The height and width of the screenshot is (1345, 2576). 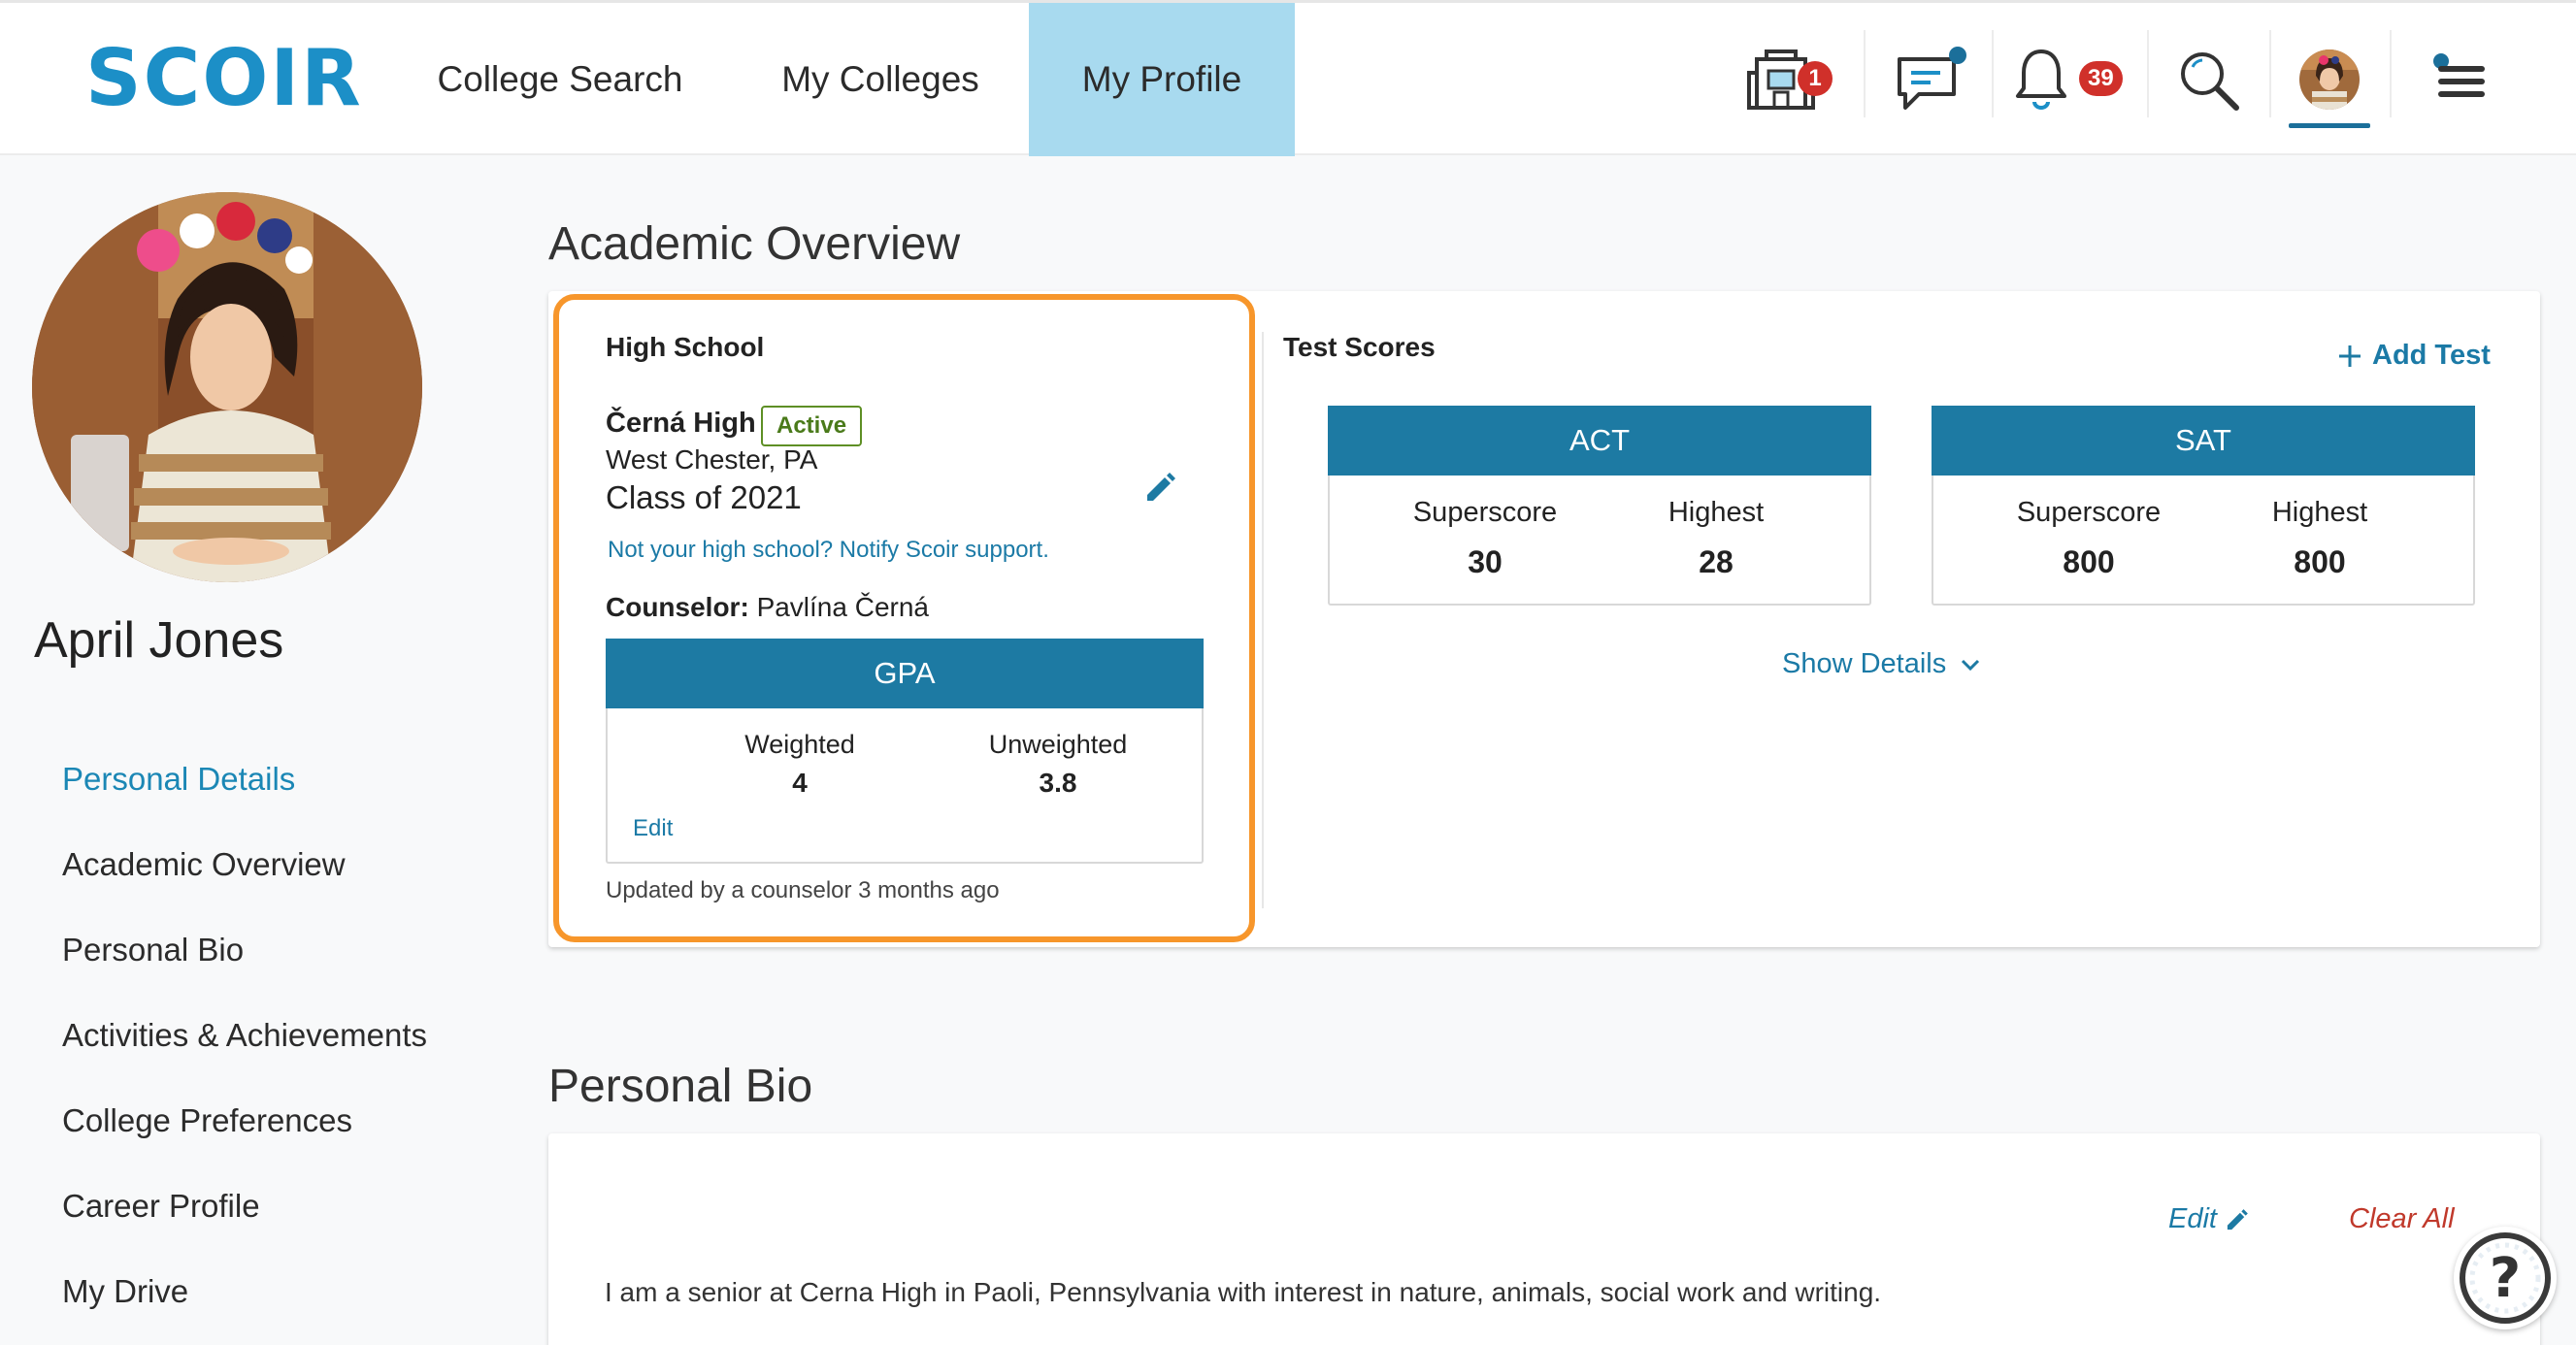 What do you see at coordinates (2402, 1219) in the screenshot?
I see `bio-clear-all-button: Clear All` at bounding box center [2402, 1219].